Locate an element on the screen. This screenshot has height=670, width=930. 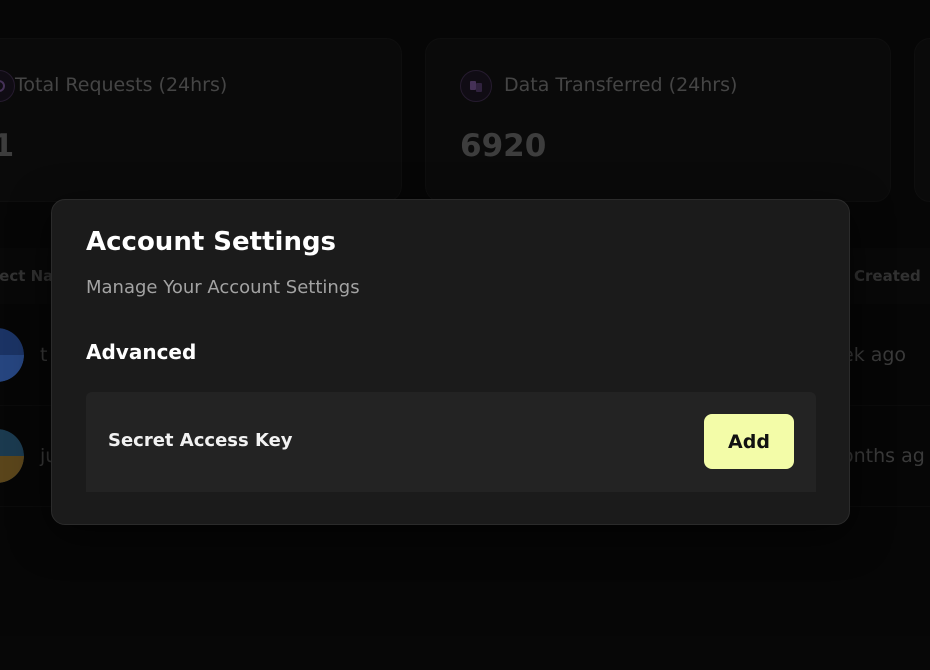
modal-title: Account Settings is located at coordinates (211, 242).